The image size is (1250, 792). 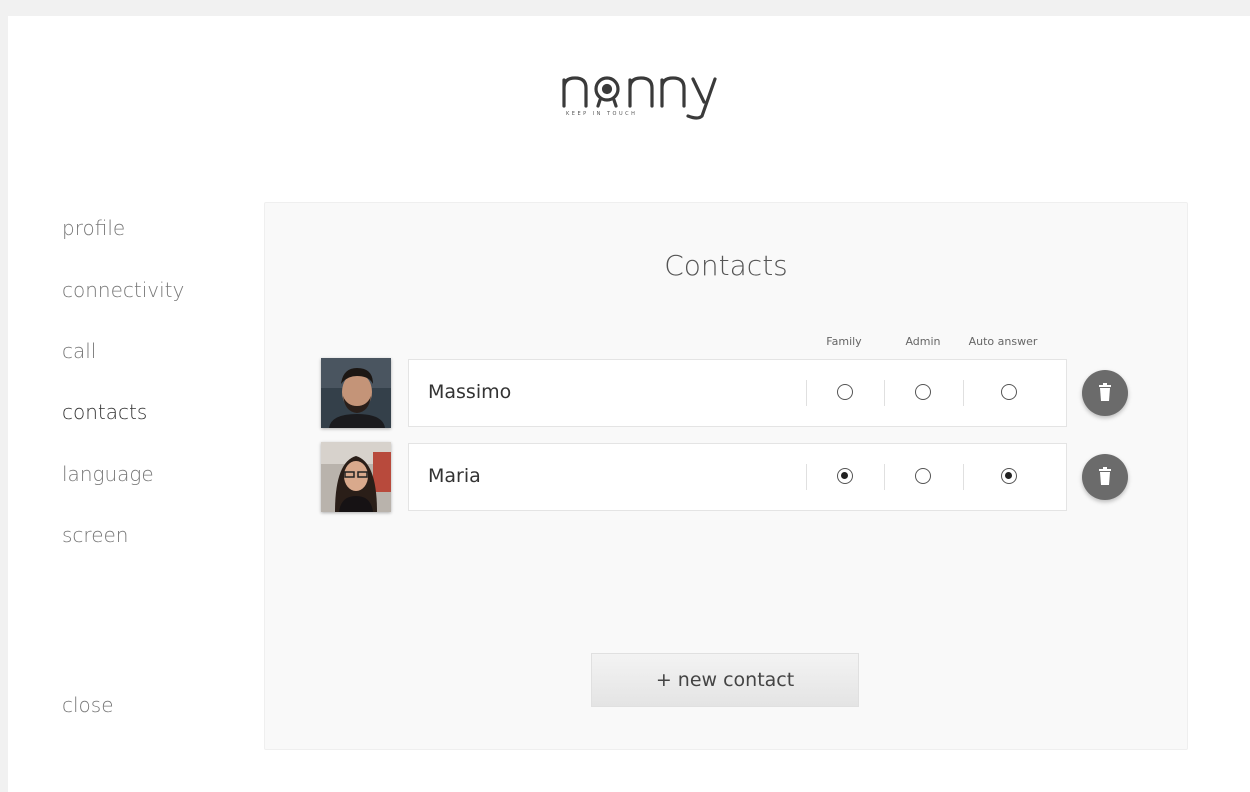 I want to click on nav-item-profile: profile, so click(x=93, y=228).